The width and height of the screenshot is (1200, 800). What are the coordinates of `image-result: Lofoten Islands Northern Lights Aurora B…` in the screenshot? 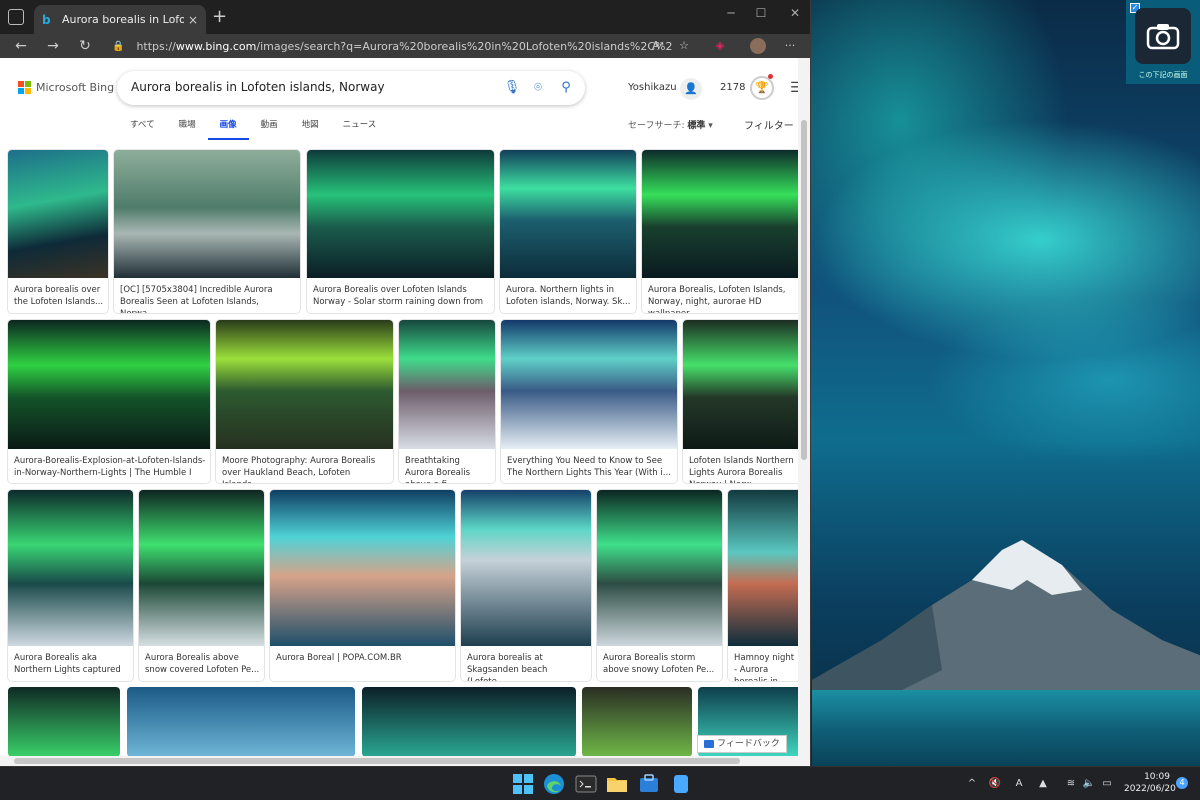 It's located at (742, 401).